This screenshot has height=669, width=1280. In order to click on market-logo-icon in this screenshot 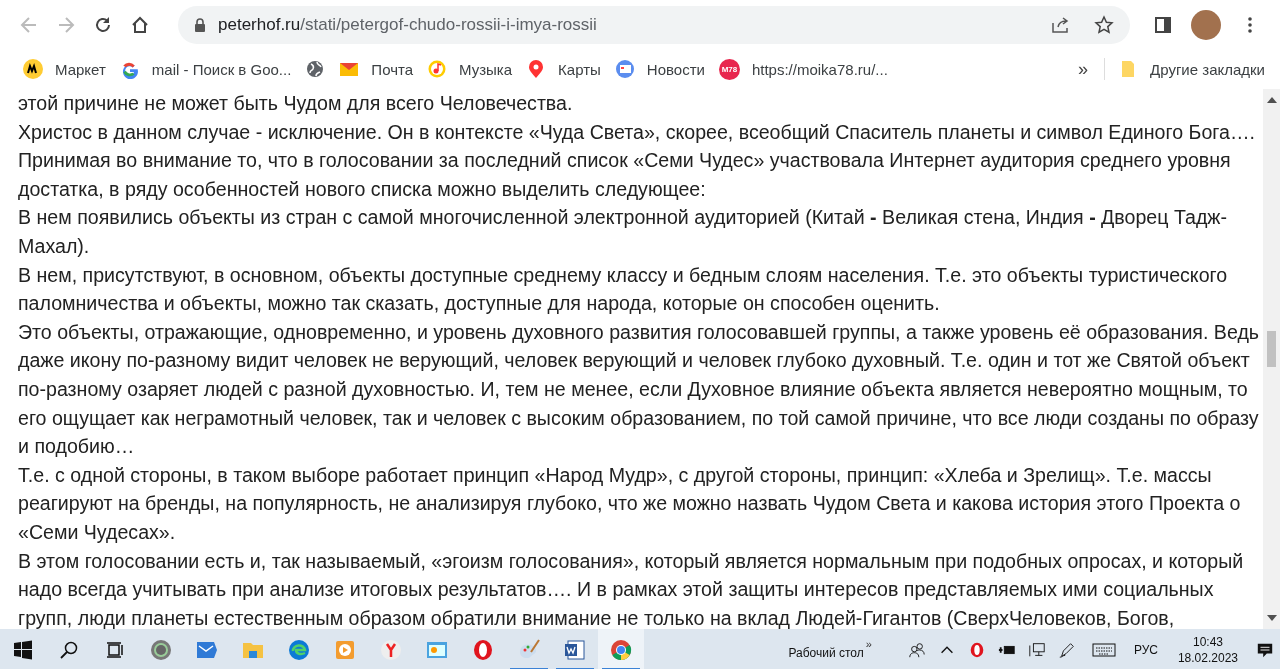, I will do `click(33, 69)`.